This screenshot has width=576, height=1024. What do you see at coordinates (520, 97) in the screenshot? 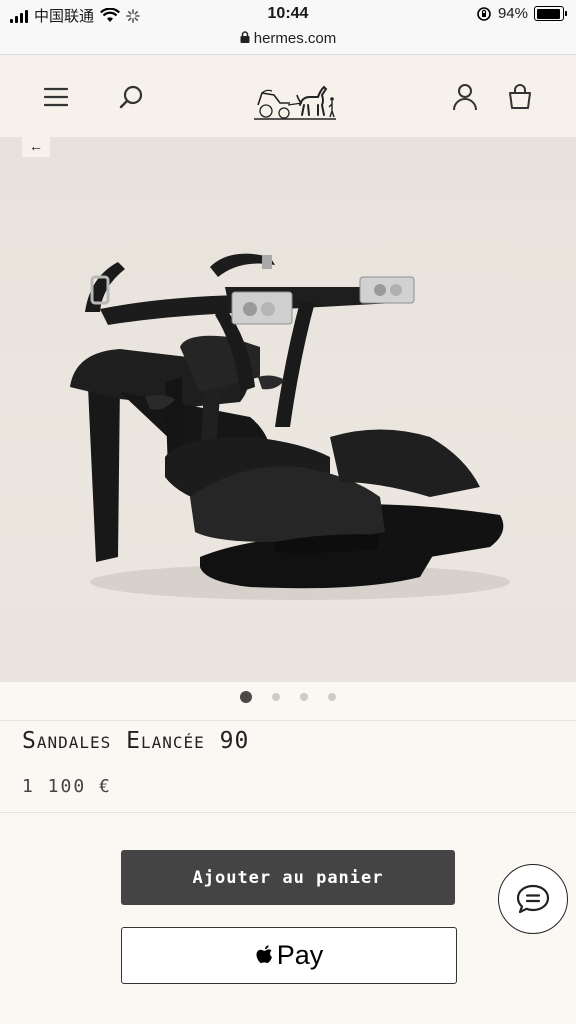
I see `shopping-bag-icon` at bounding box center [520, 97].